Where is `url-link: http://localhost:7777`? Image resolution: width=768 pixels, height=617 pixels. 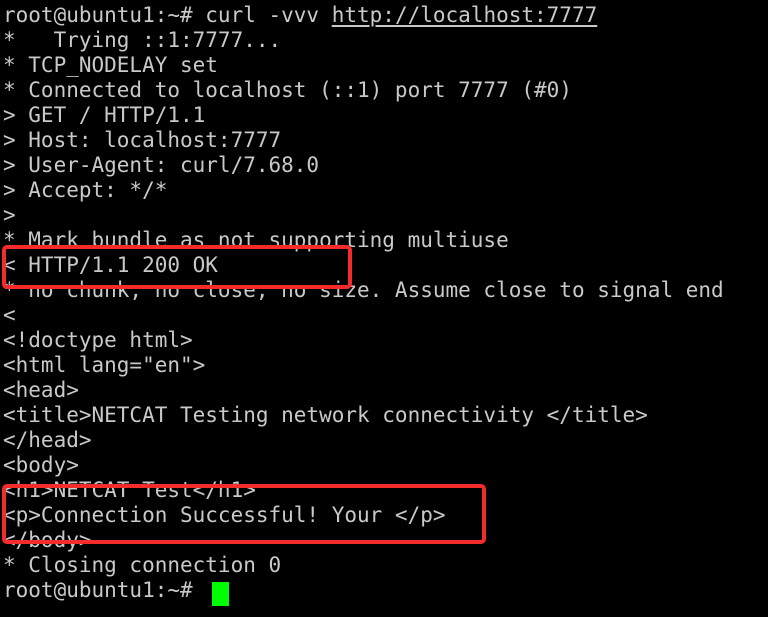 url-link: http://localhost:7777 is located at coordinates (465, 15).